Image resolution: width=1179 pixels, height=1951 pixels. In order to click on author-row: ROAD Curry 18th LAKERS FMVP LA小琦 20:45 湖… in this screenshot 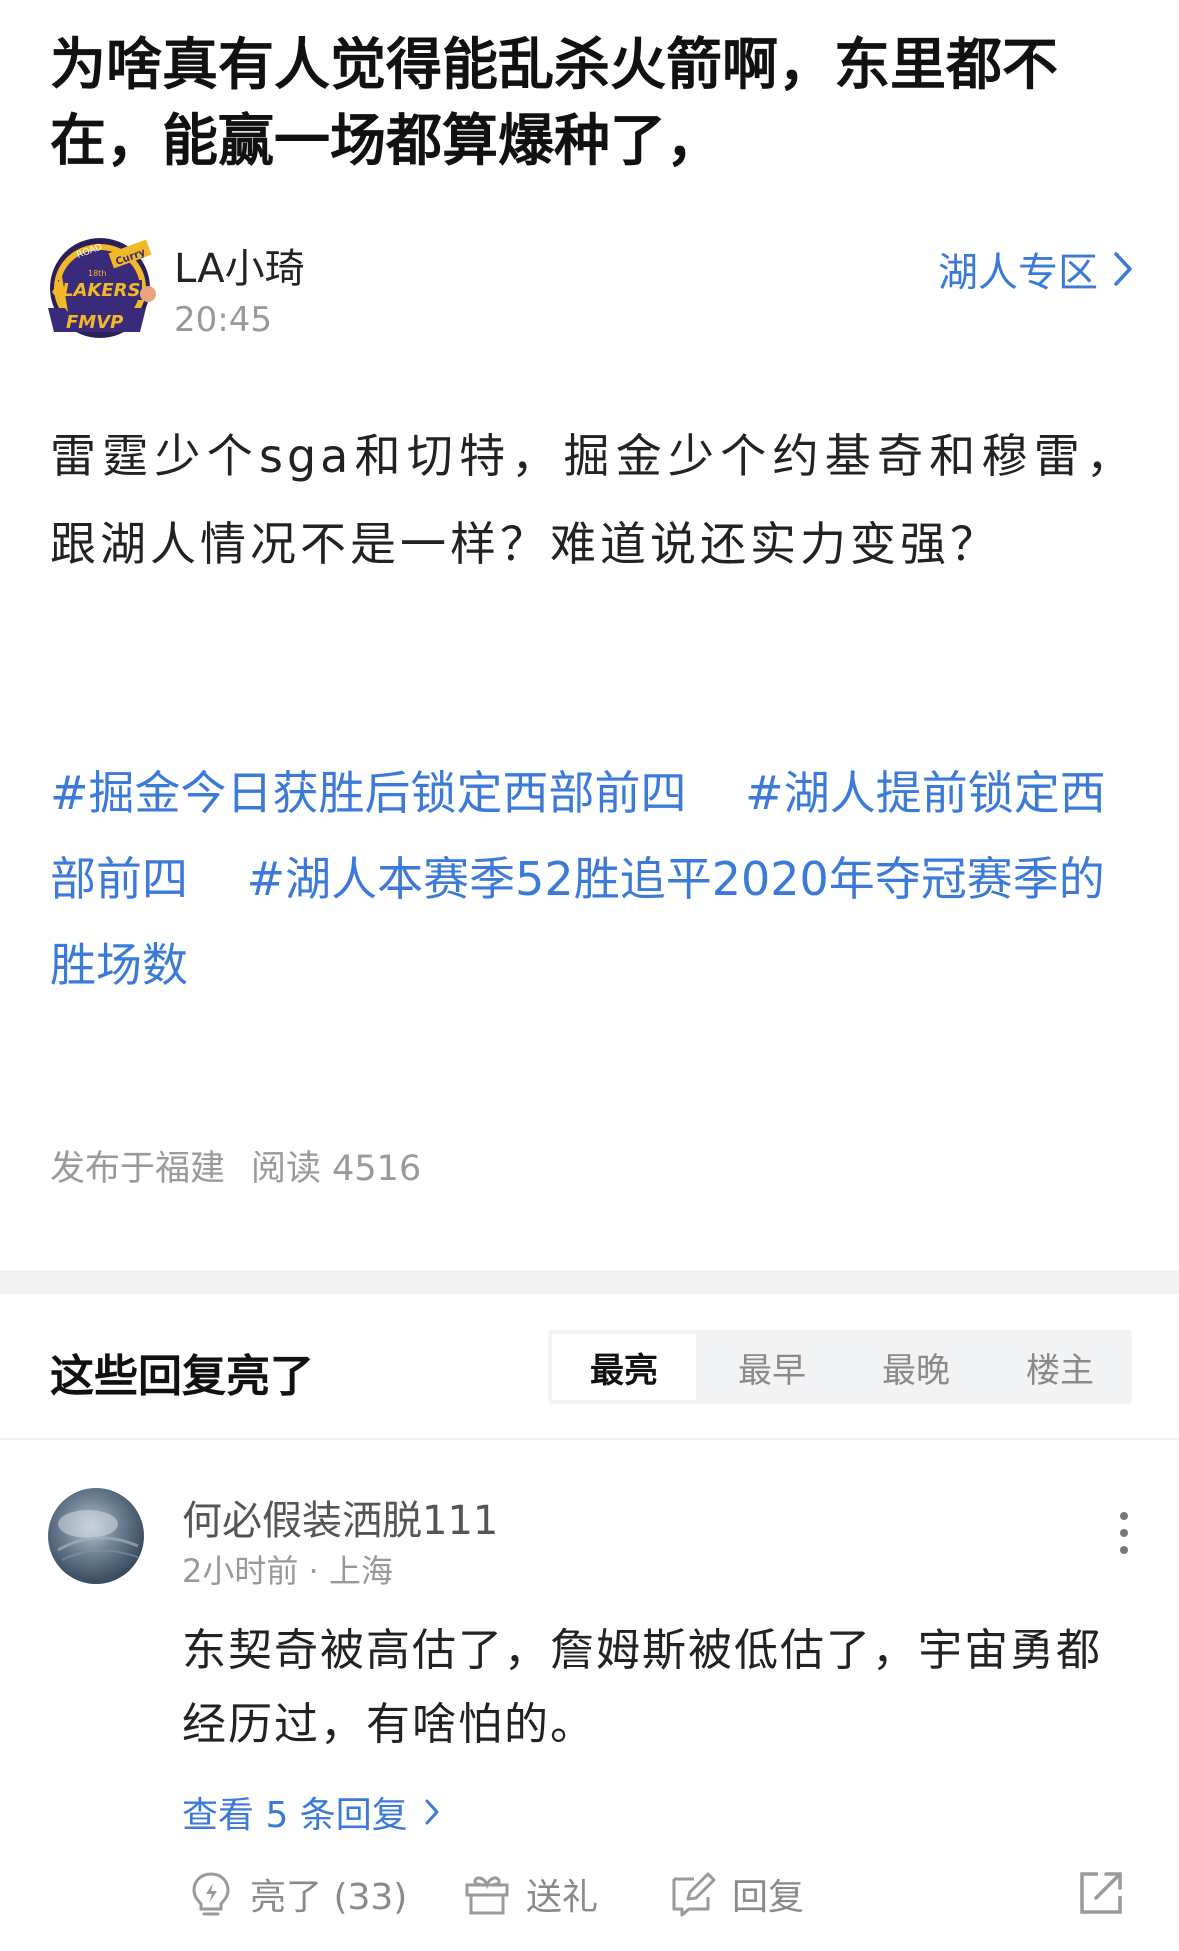, I will do `click(593, 291)`.